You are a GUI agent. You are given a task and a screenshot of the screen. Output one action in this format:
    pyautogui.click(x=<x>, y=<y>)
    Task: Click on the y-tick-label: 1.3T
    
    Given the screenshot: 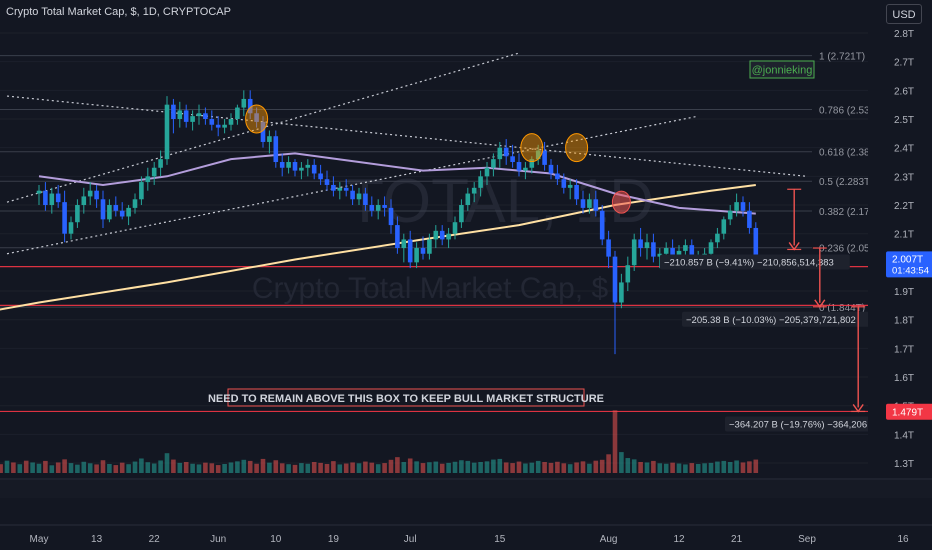 What is the action you would take?
    pyautogui.click(x=904, y=464)
    